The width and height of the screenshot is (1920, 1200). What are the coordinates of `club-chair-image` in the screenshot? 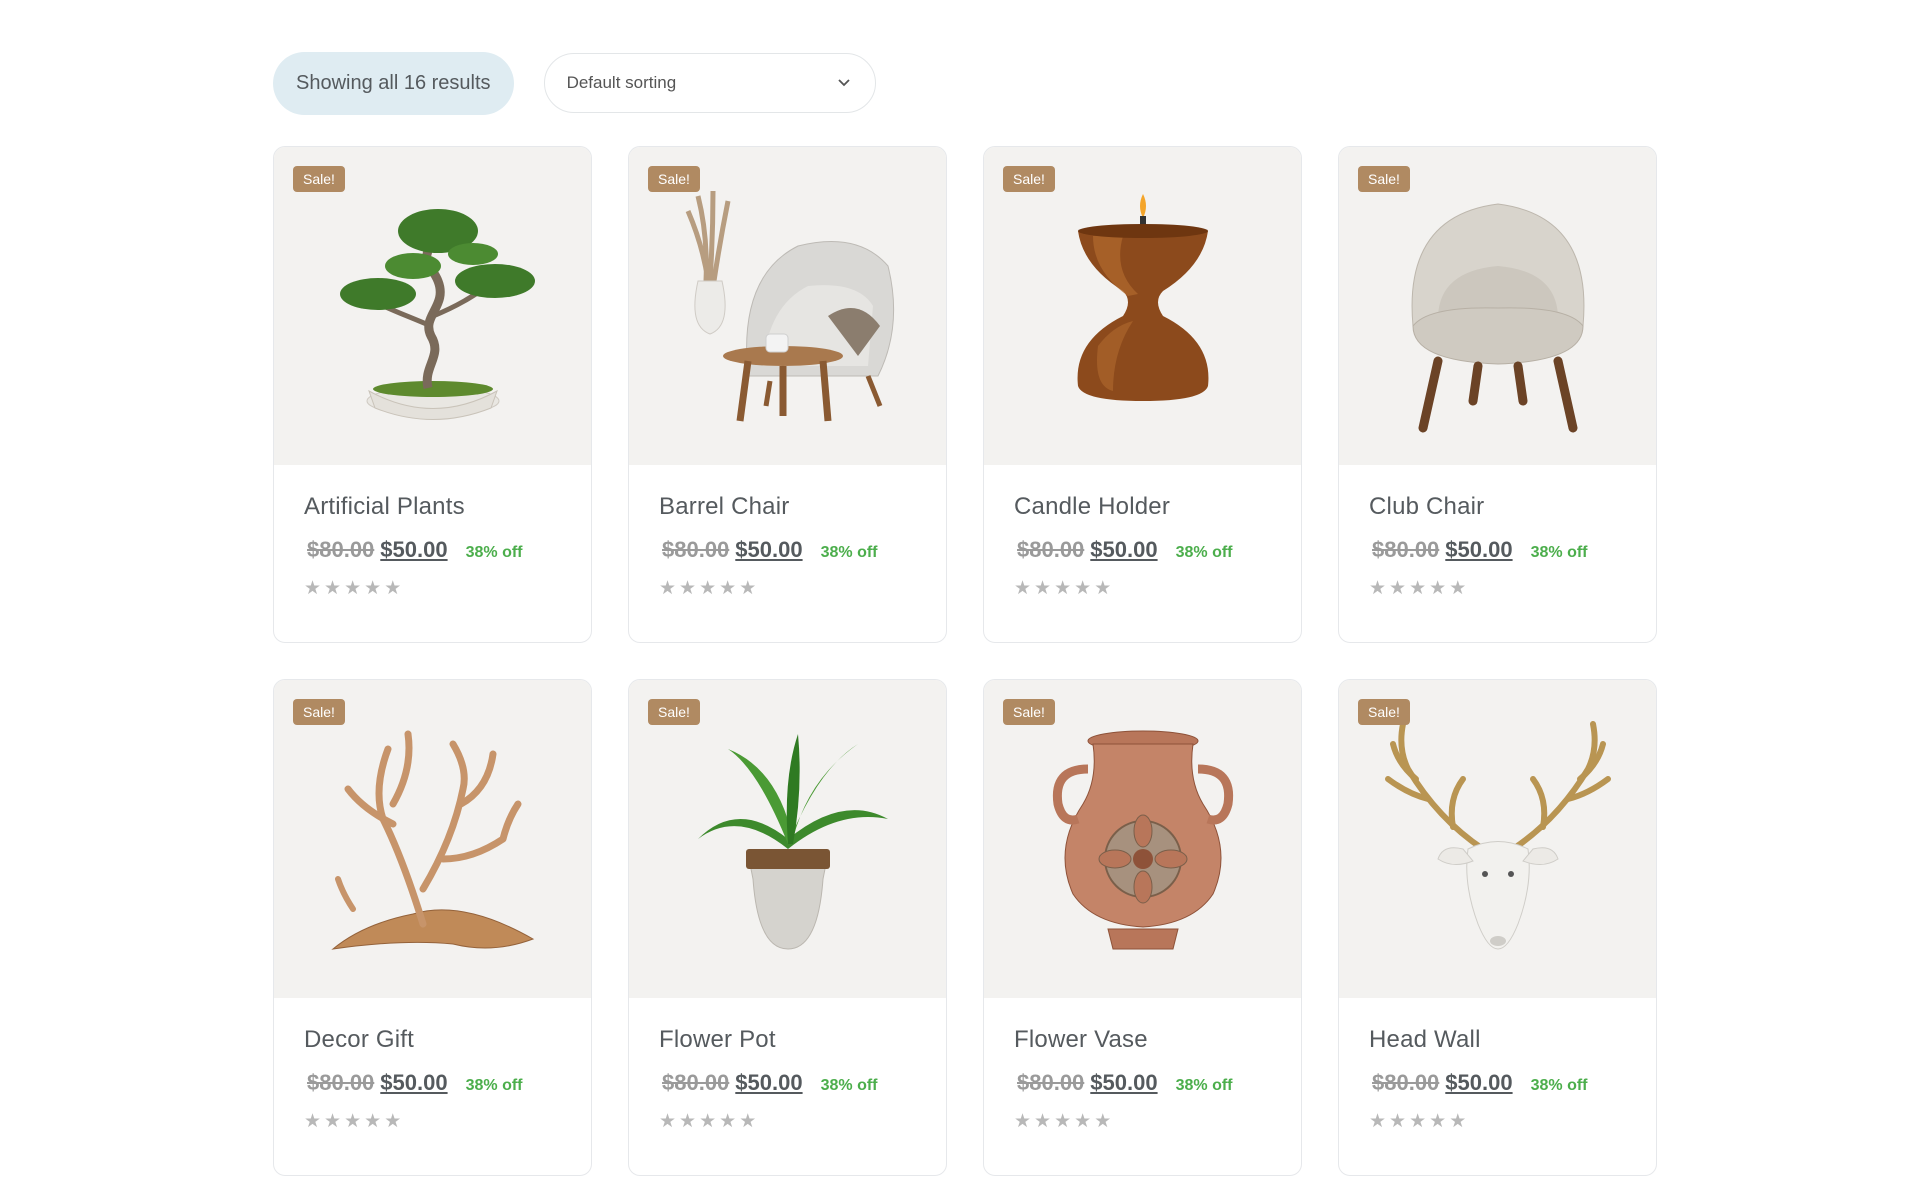 It's located at (1497, 318).